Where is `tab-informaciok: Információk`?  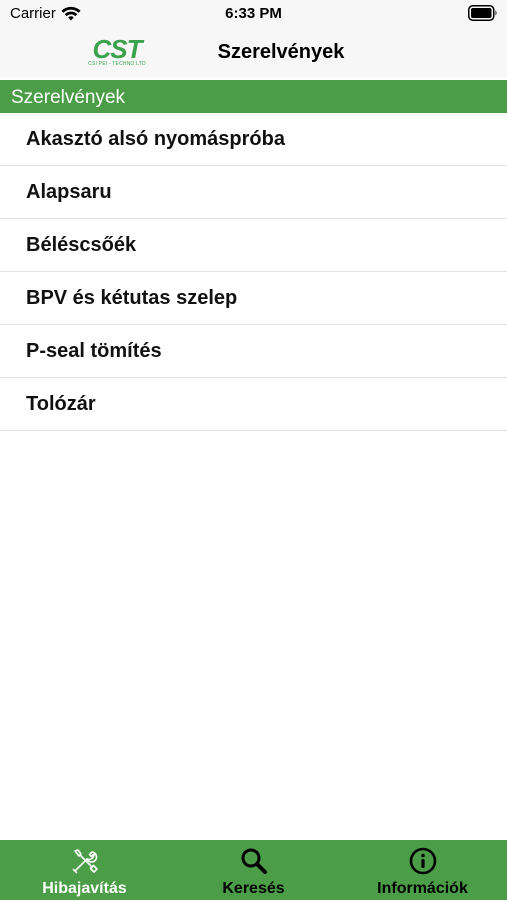
tab-informaciok: Információk is located at coordinates (422, 870).